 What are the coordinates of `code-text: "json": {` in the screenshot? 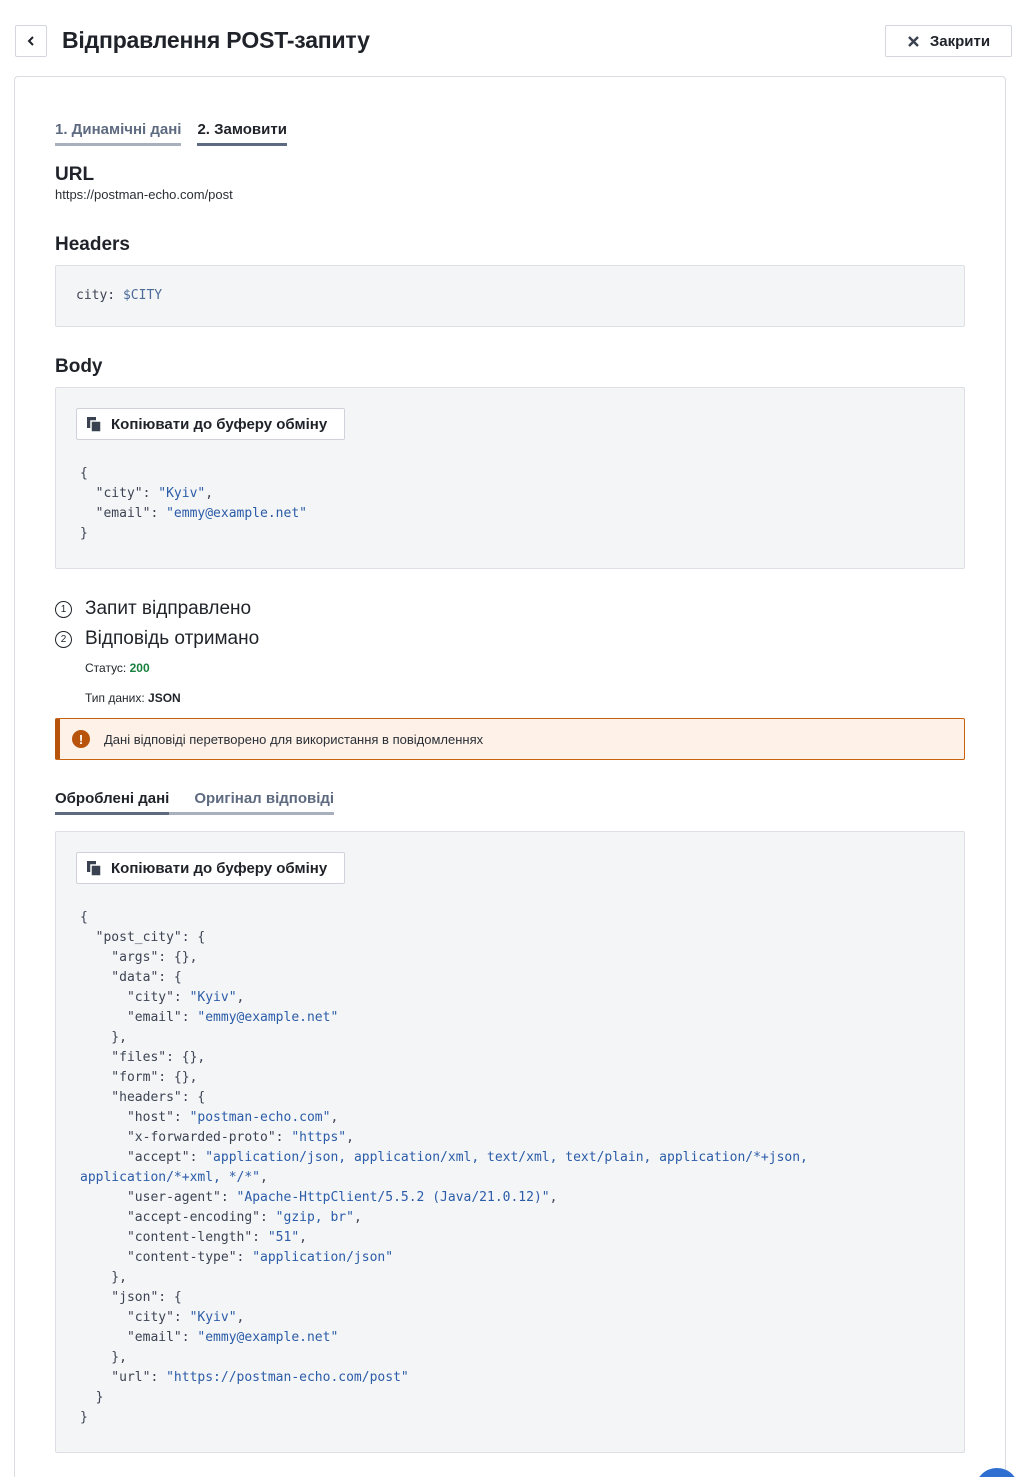 It's located at (131, 1297).